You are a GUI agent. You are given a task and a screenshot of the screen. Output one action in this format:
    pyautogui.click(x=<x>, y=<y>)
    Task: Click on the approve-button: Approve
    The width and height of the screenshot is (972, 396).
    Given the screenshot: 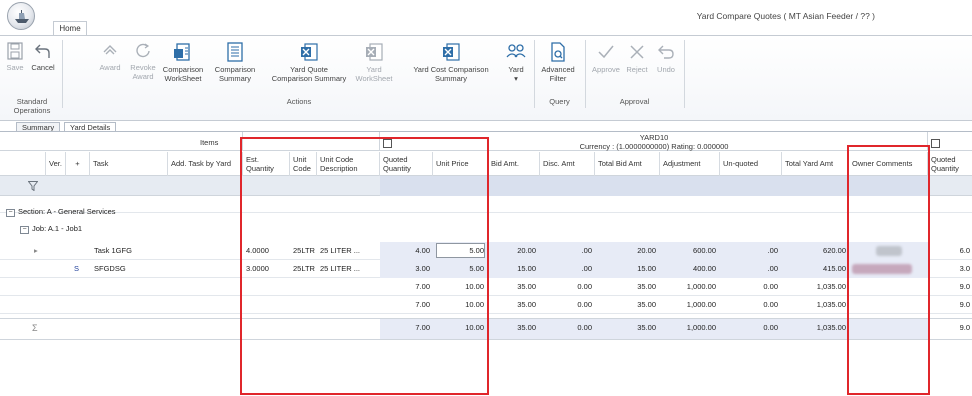 What is the action you would take?
    pyautogui.click(x=606, y=58)
    